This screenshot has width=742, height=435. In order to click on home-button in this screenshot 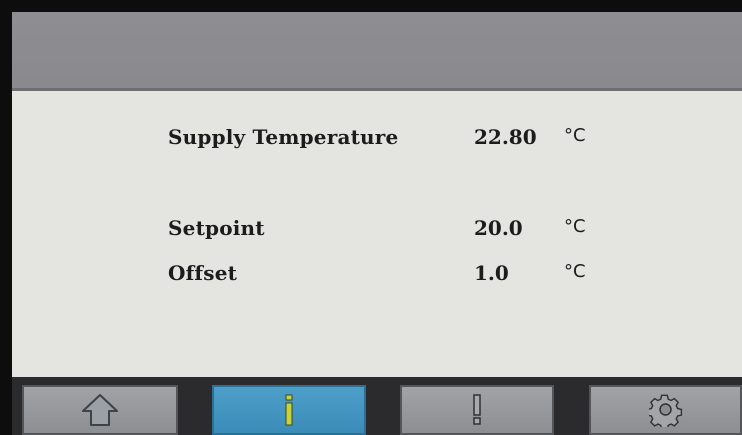, I will do `click(100, 410)`.